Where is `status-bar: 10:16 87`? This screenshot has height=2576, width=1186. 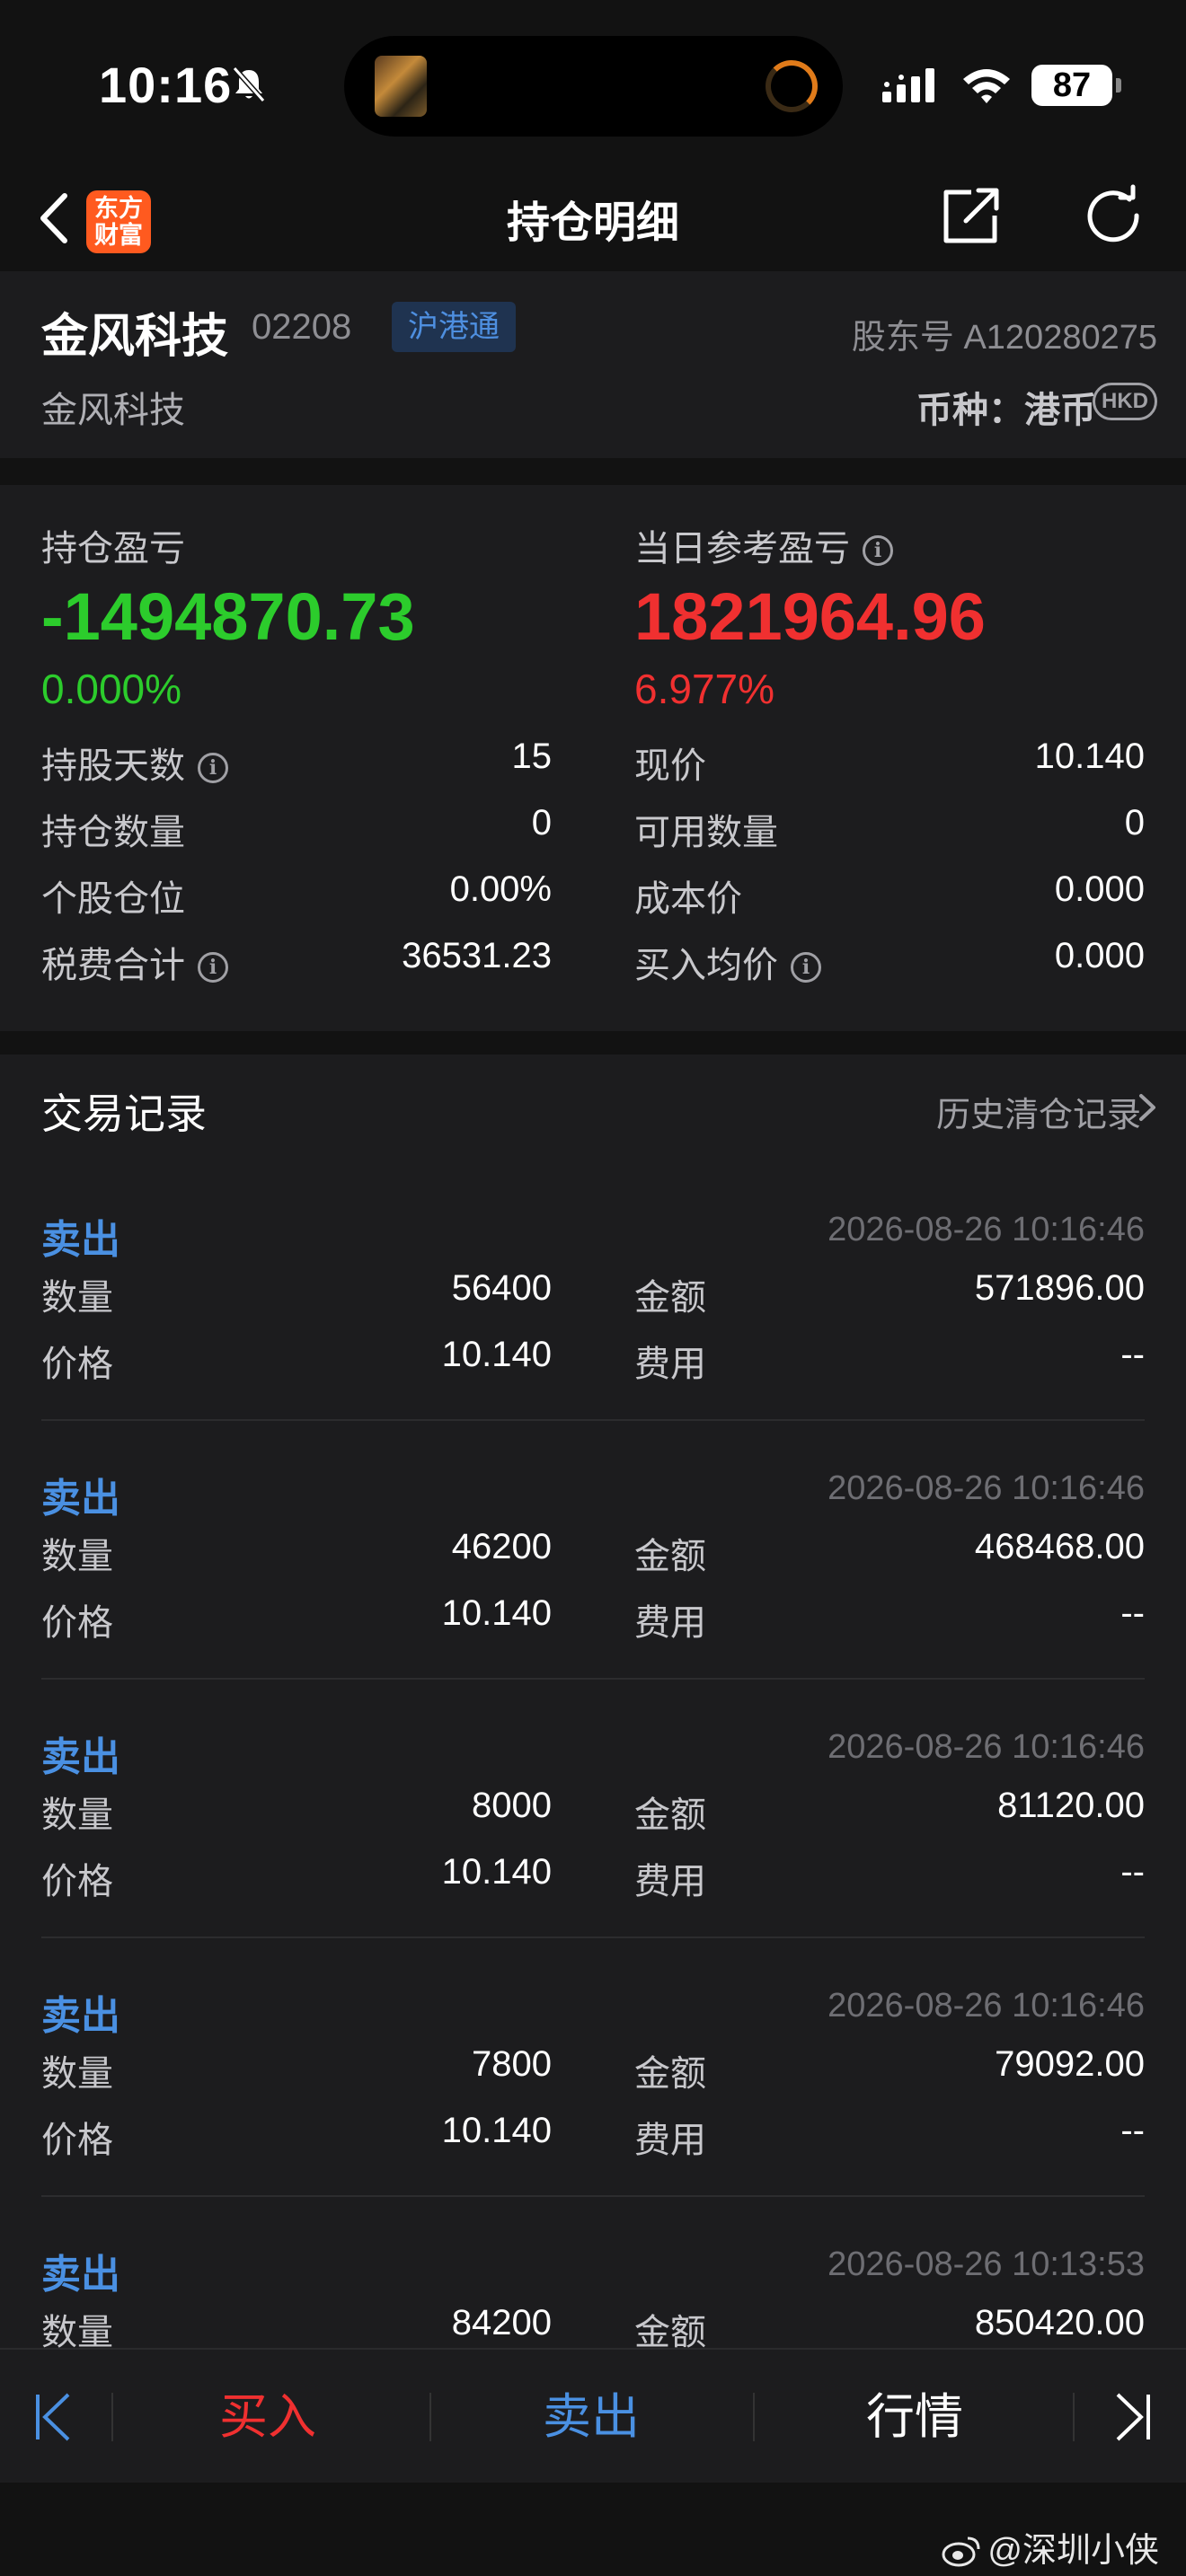 status-bar: 10:16 87 is located at coordinates (593, 85).